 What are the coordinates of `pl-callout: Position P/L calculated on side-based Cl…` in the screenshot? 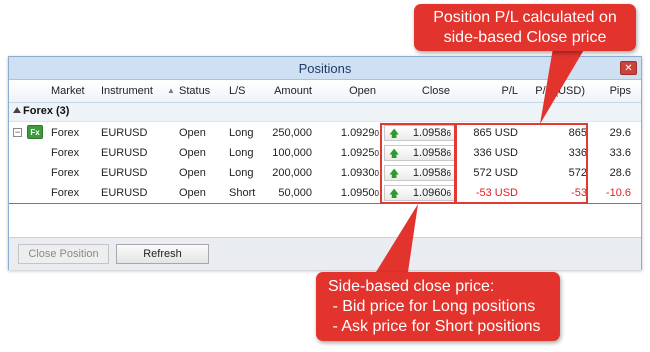 It's located at (525, 27).